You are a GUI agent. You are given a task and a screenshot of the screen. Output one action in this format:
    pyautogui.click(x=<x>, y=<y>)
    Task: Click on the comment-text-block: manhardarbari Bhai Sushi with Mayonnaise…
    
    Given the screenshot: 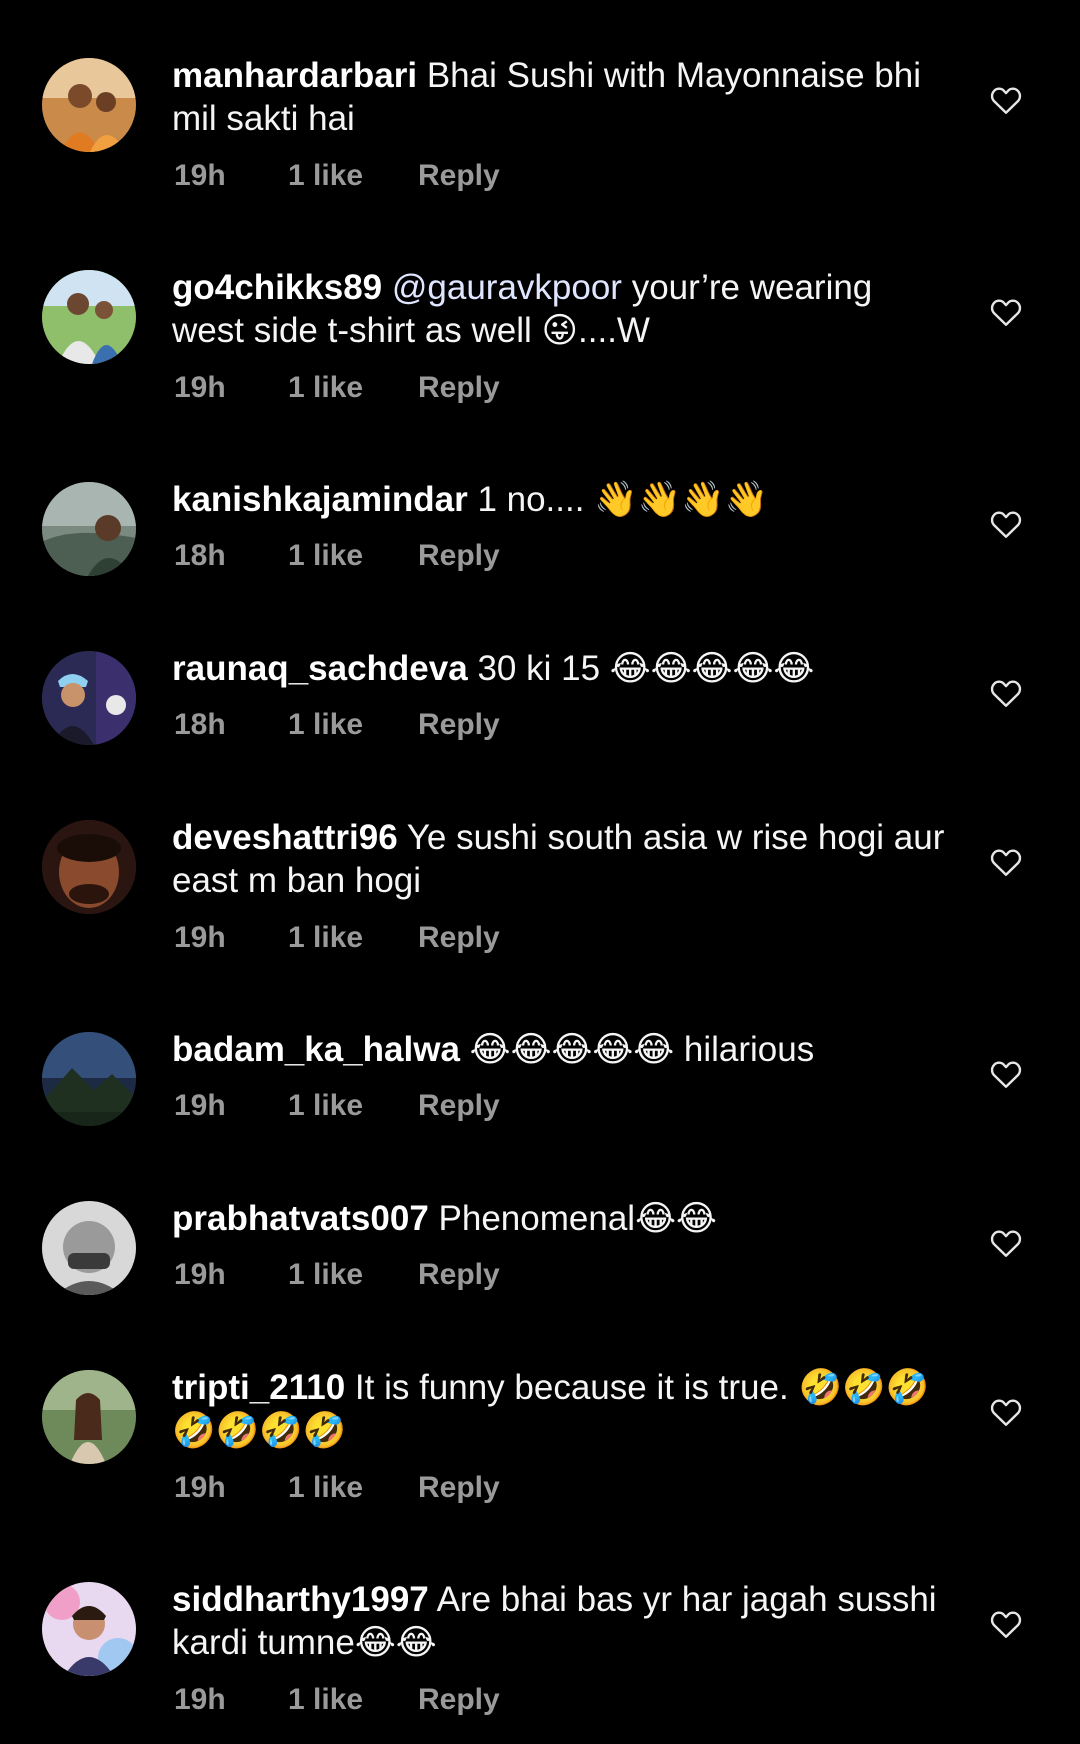 What is the action you would take?
    pyautogui.click(x=562, y=97)
    